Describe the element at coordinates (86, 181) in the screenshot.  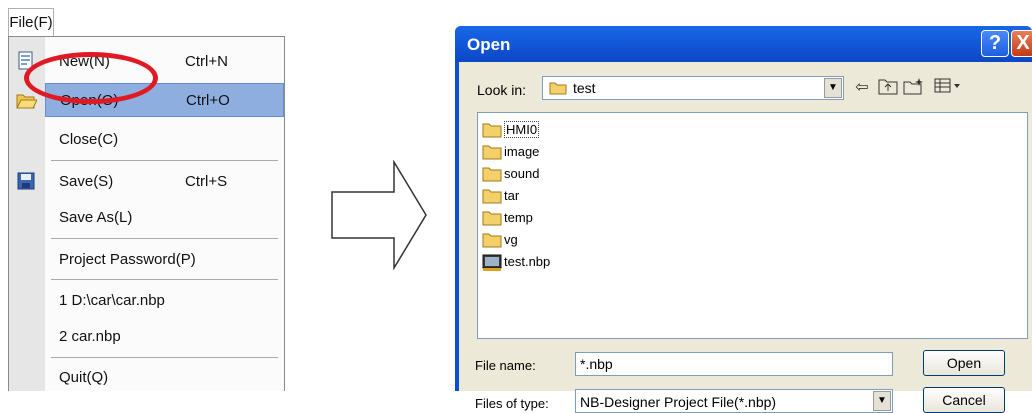
I see `menu-item-label: Save(S)` at that location.